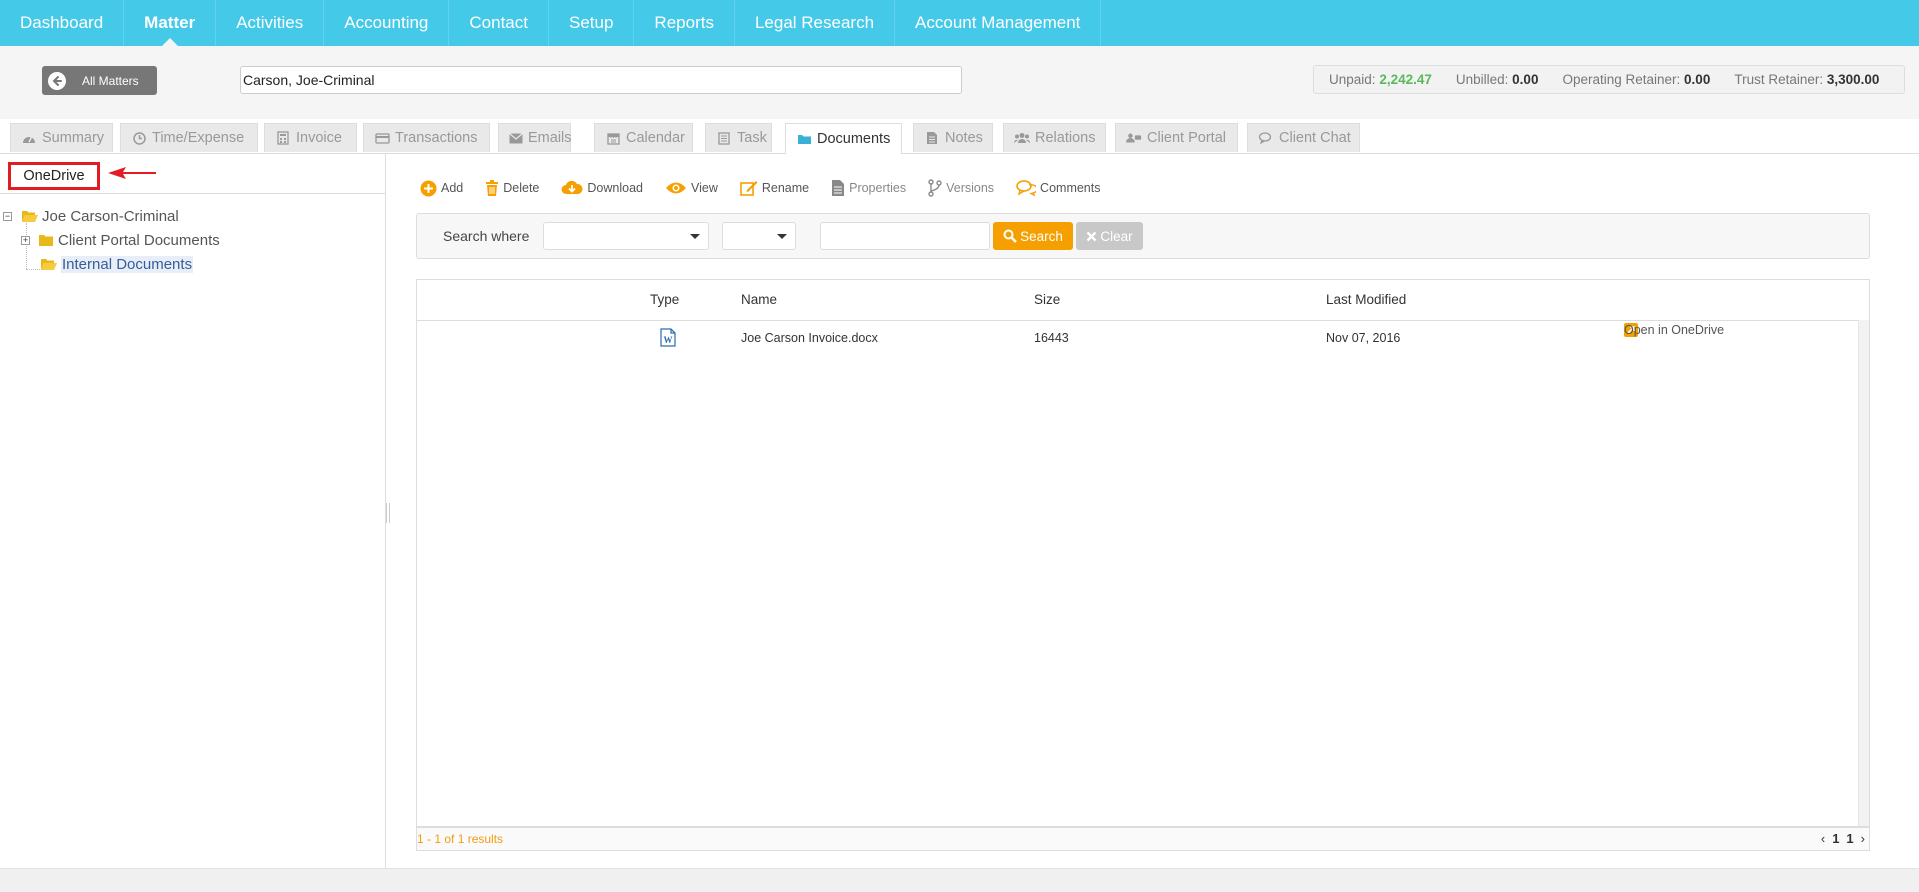 The image size is (1919, 892). Describe the element at coordinates (61, 137) in the screenshot. I see `tab-summary: Summary` at that location.